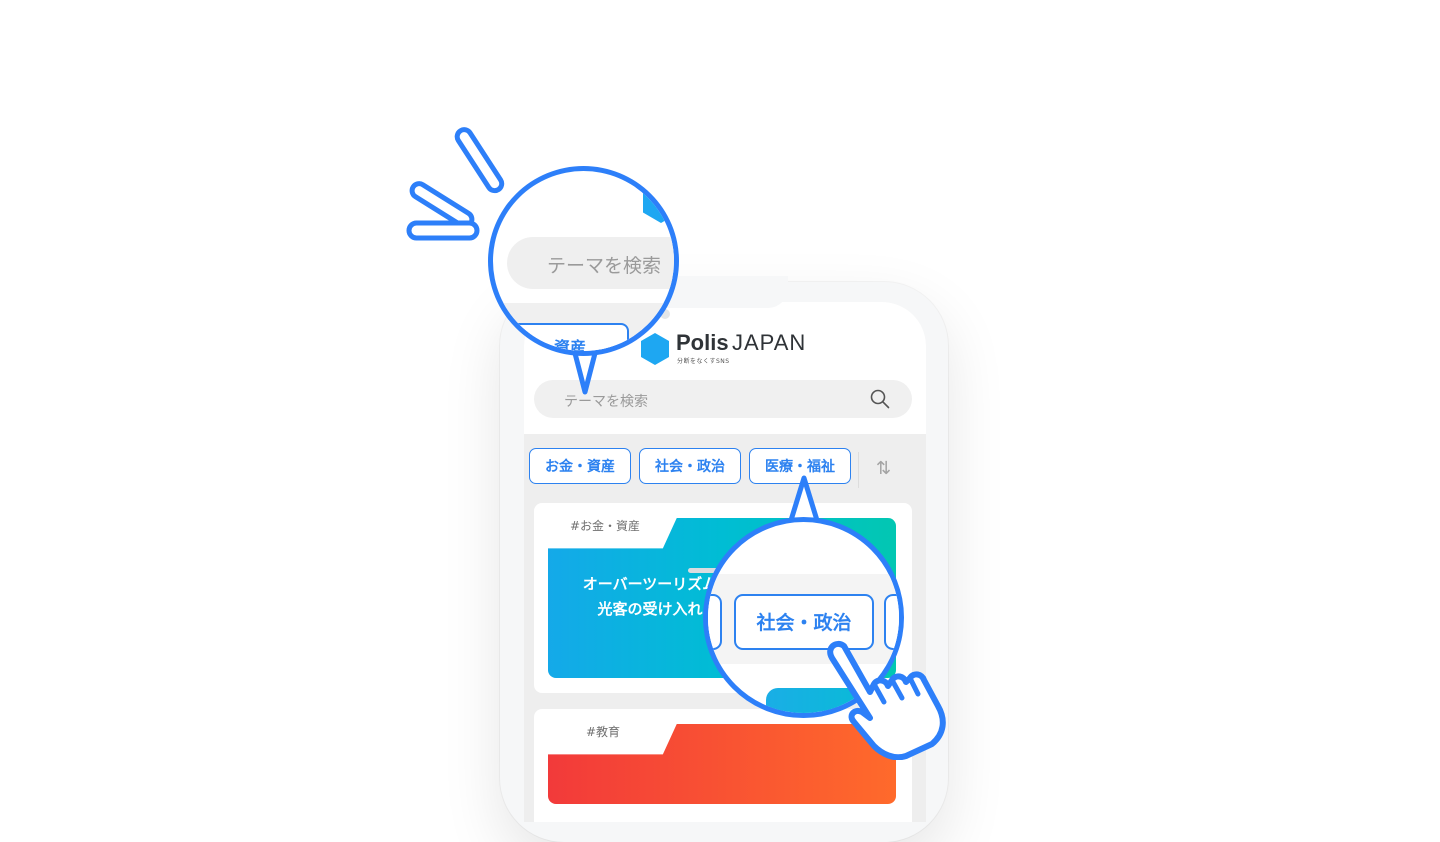 The height and width of the screenshot is (842, 1440). I want to click on card-tag: #お金・資産, so click(605, 526).